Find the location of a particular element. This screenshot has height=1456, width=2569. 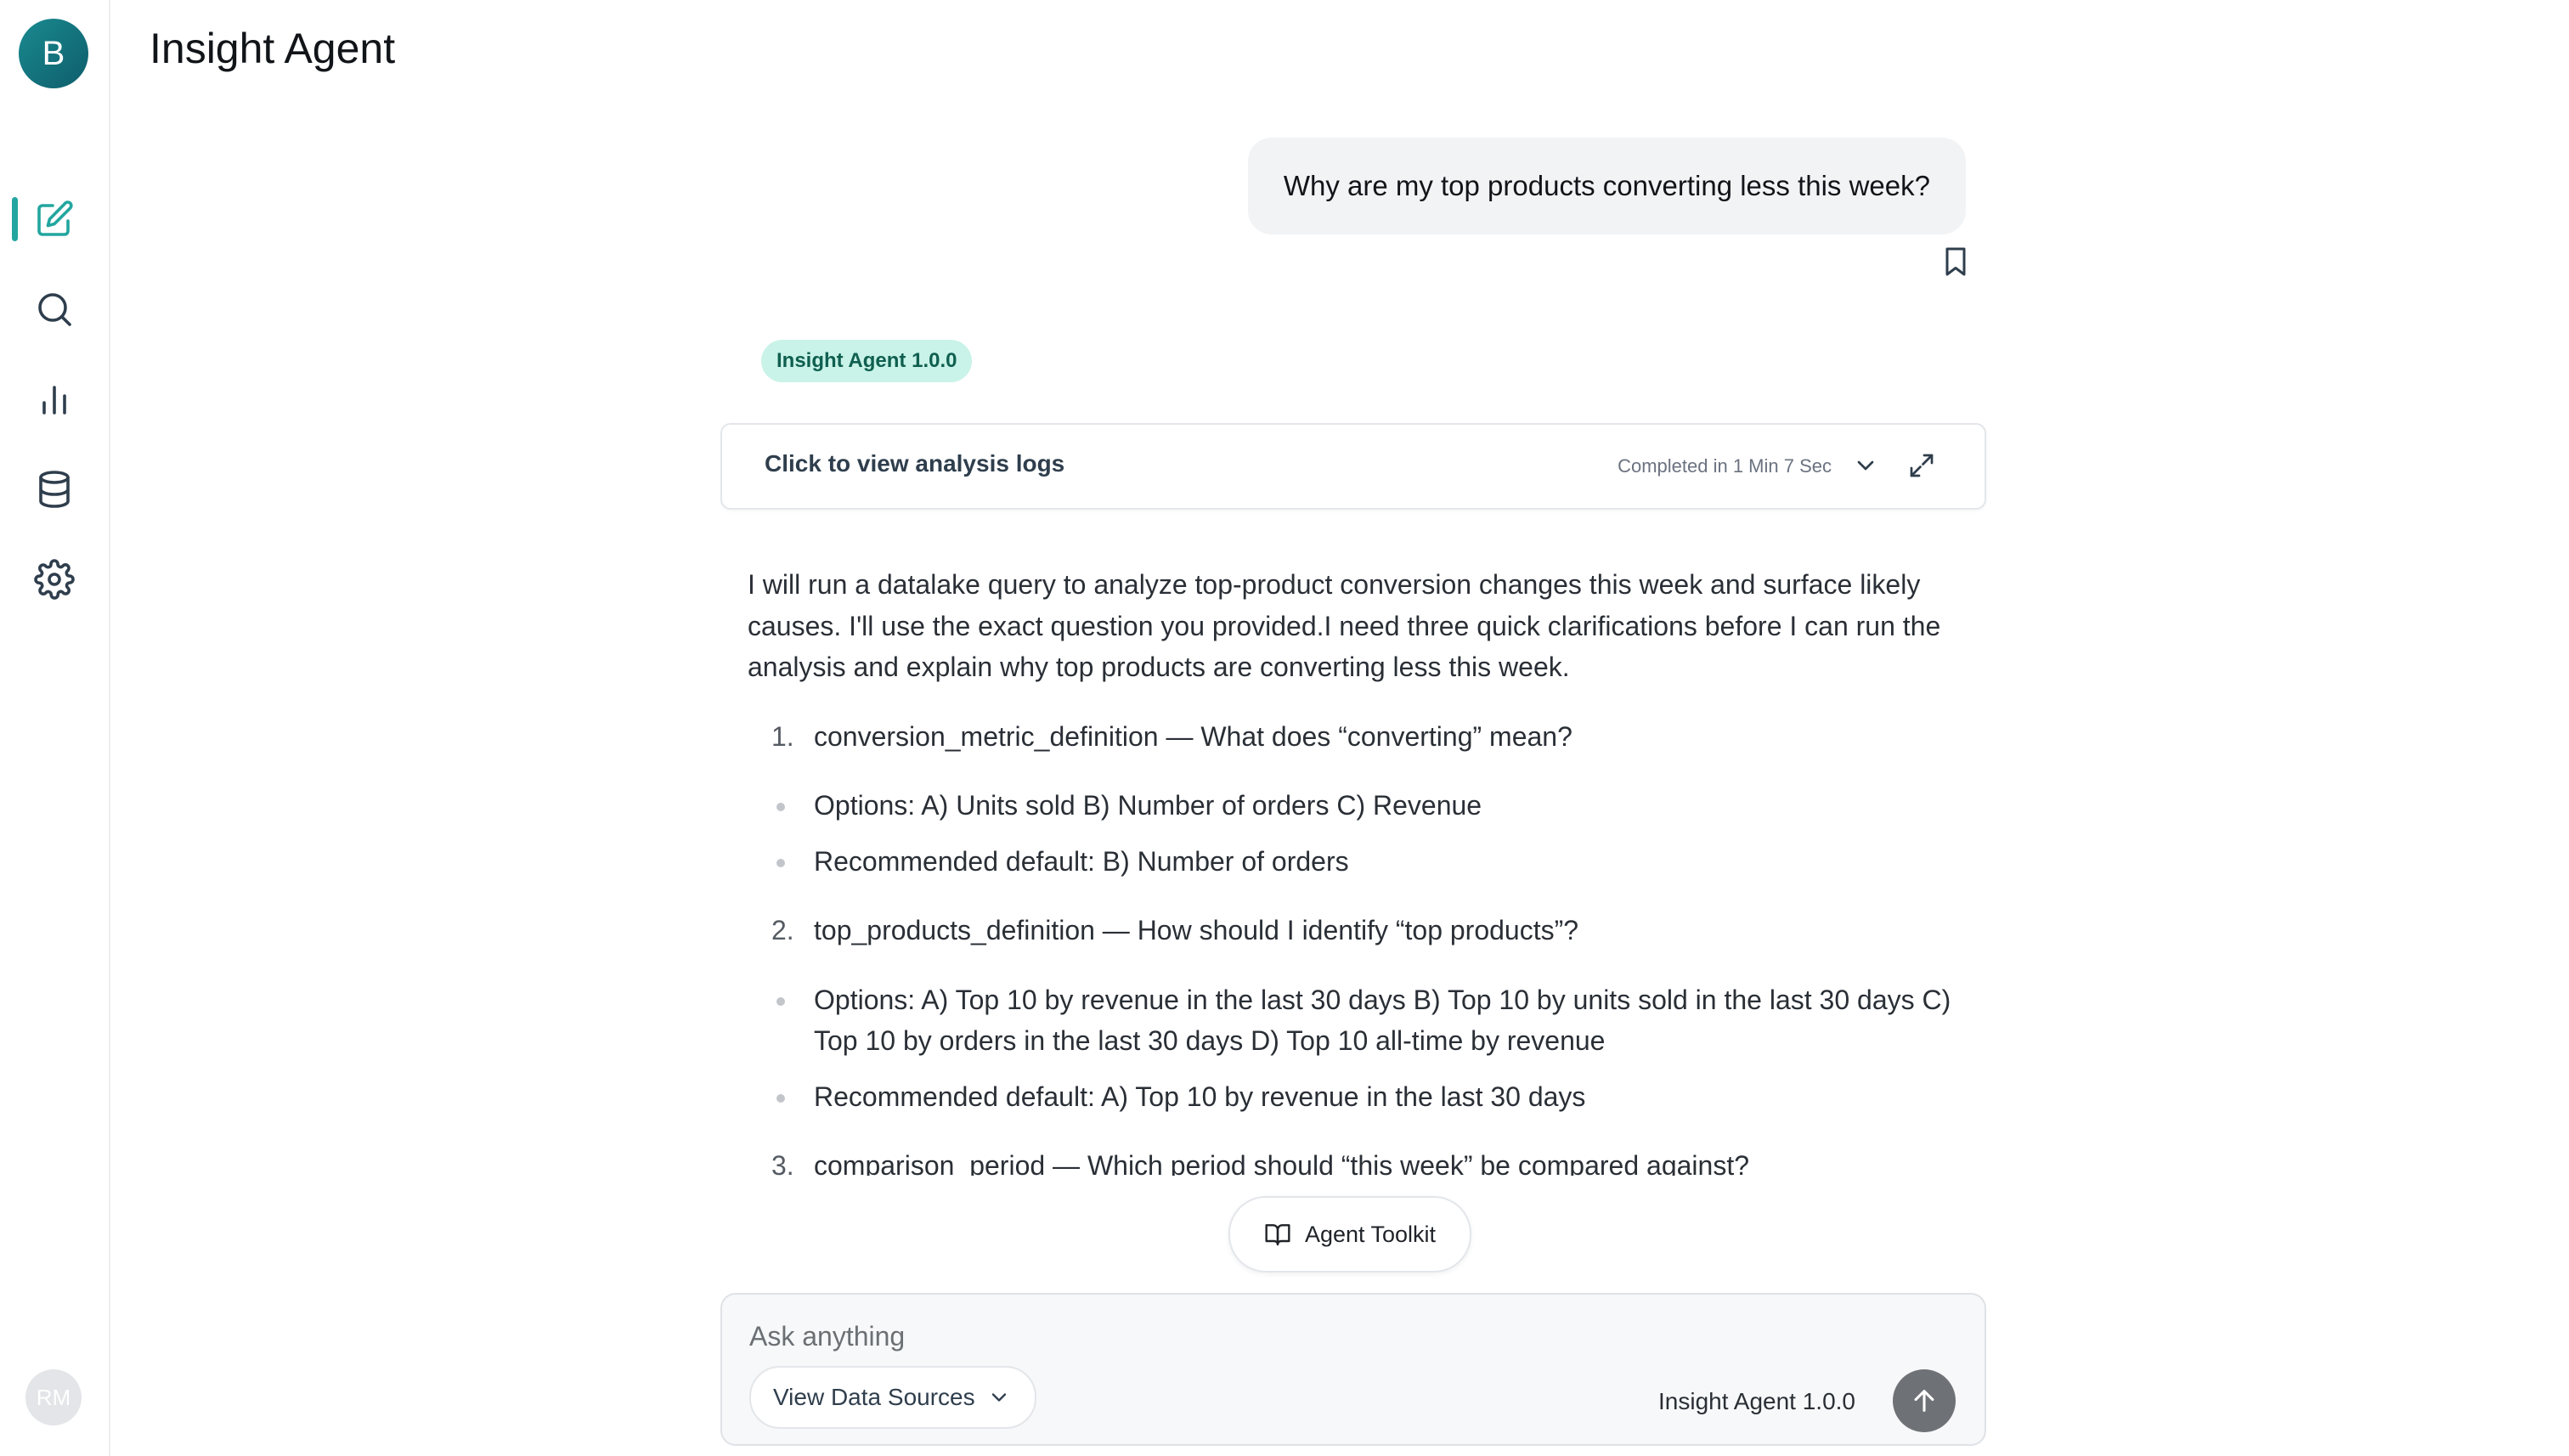

view-data-sources-button: View Data Sources is located at coordinates (893, 1398).